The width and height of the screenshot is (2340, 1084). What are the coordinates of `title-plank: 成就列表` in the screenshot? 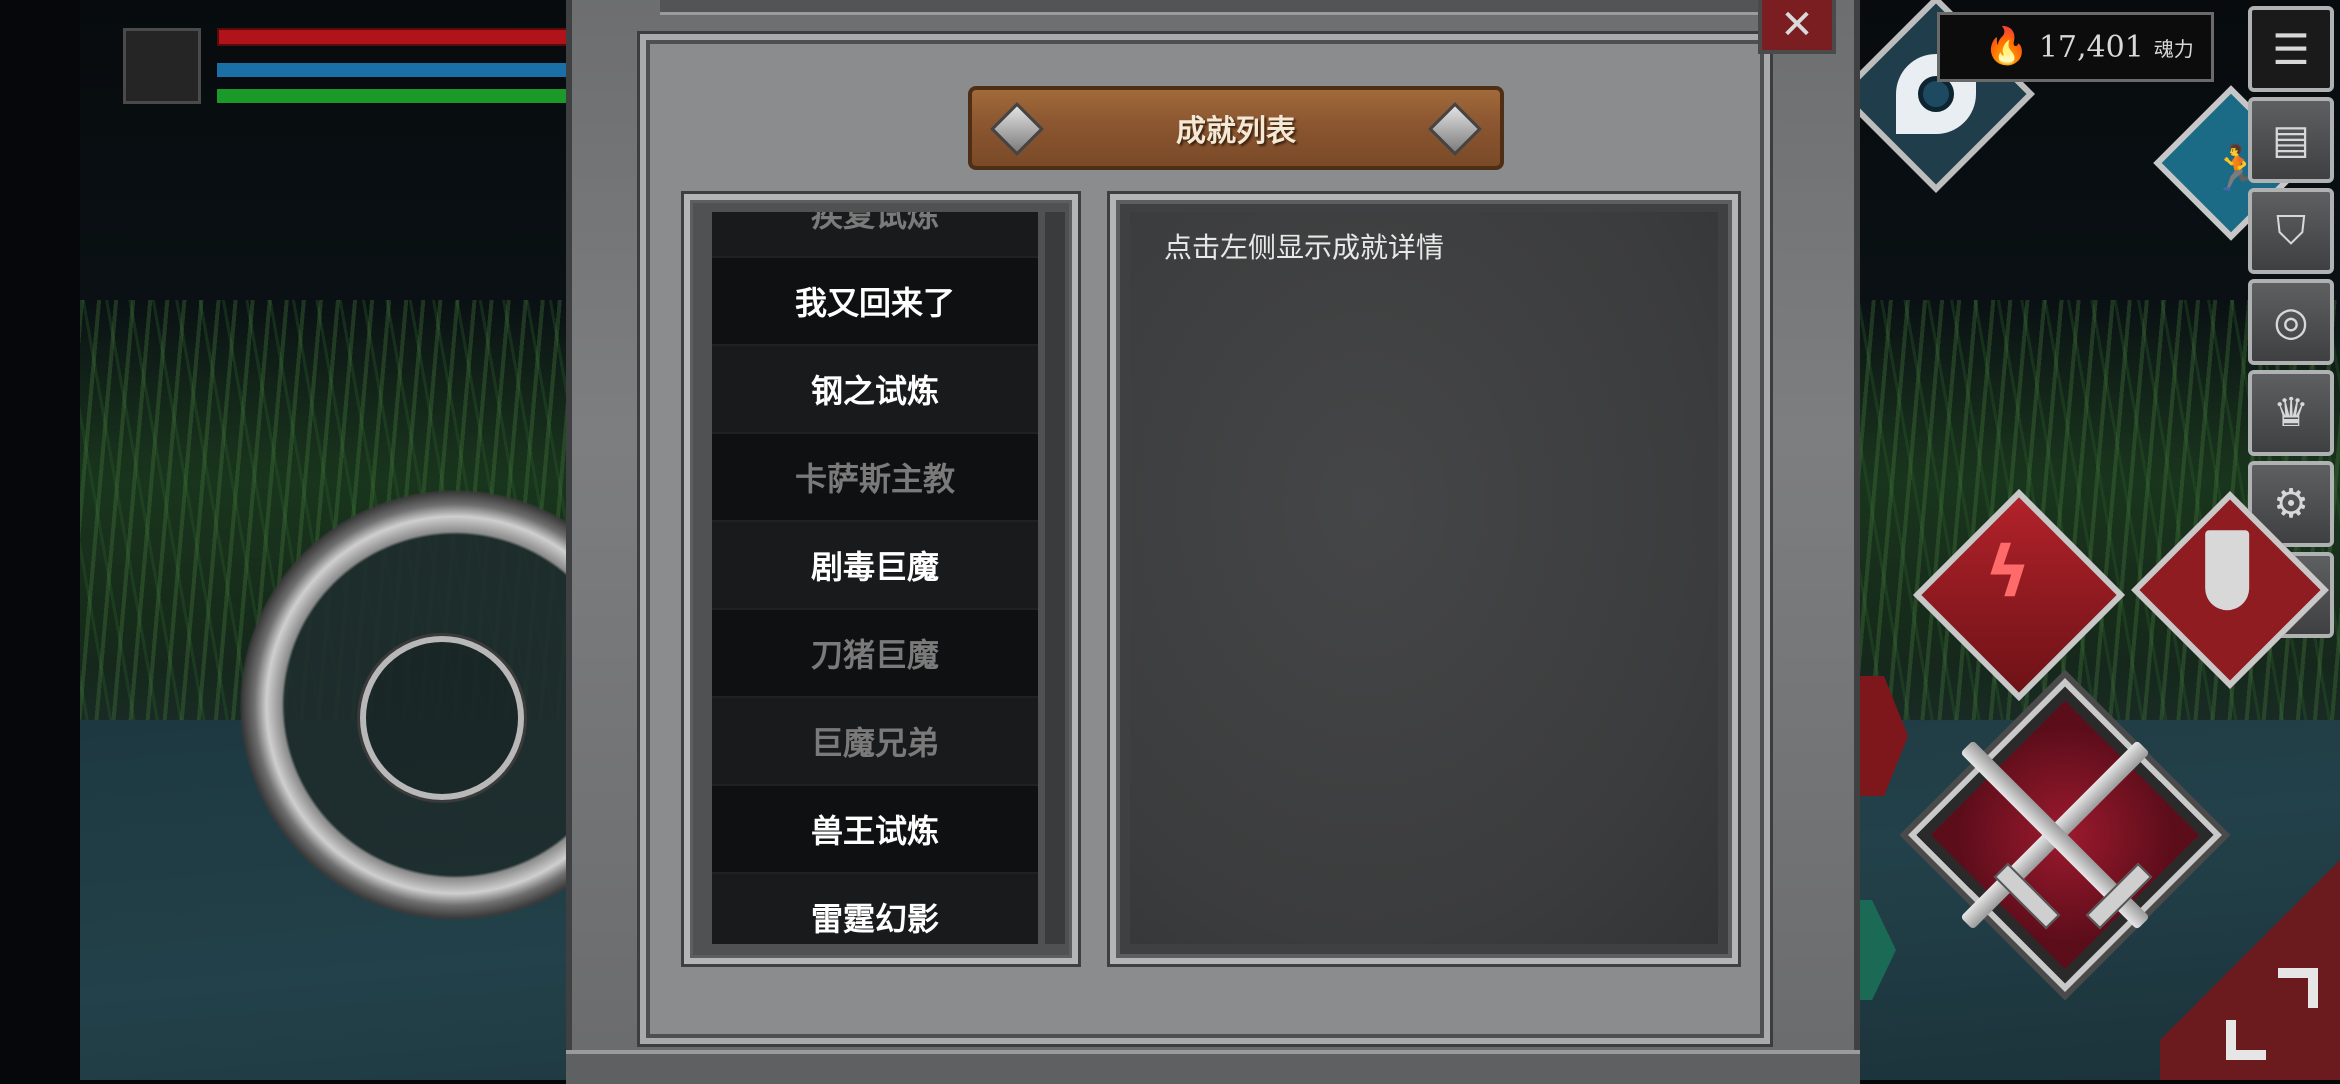 It's located at (1236, 128).